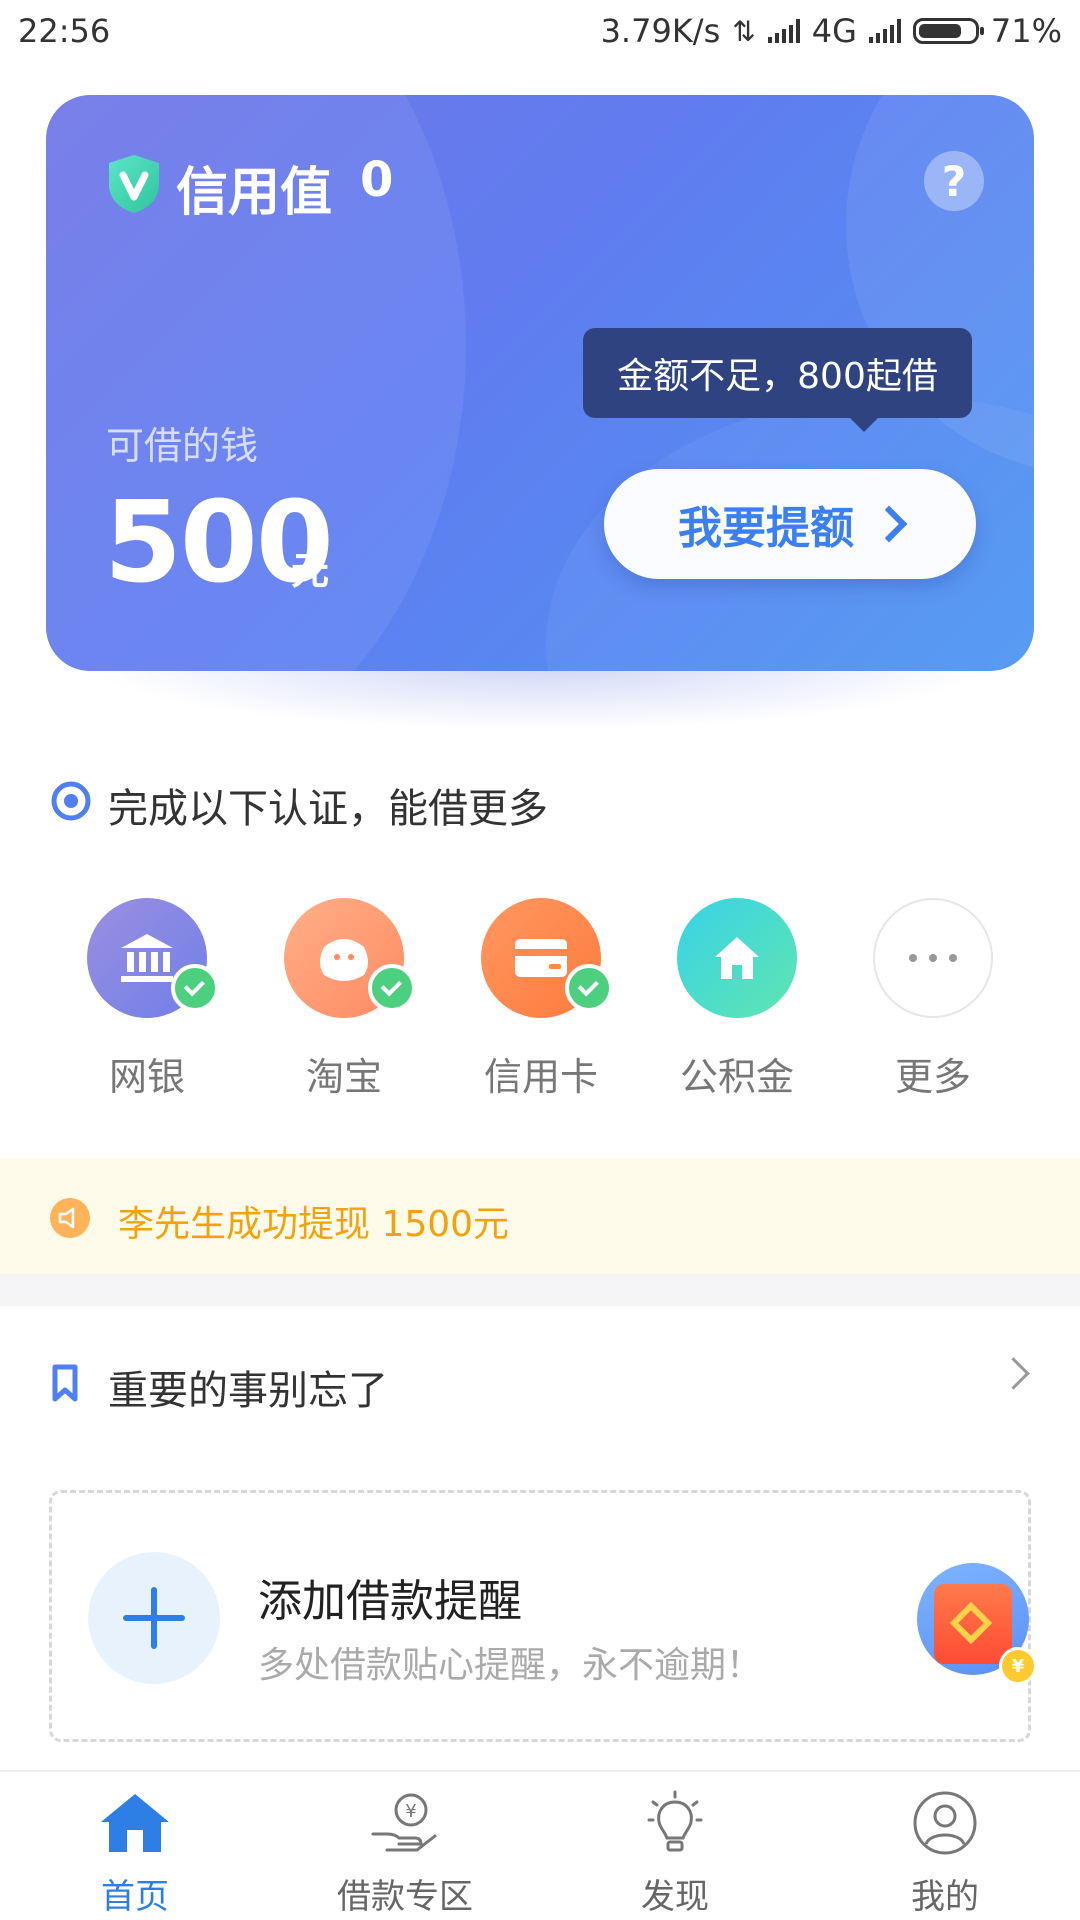 The height and width of the screenshot is (1920, 1080). I want to click on verify-section-title: 完成以下认证，能借更多, so click(328, 809).